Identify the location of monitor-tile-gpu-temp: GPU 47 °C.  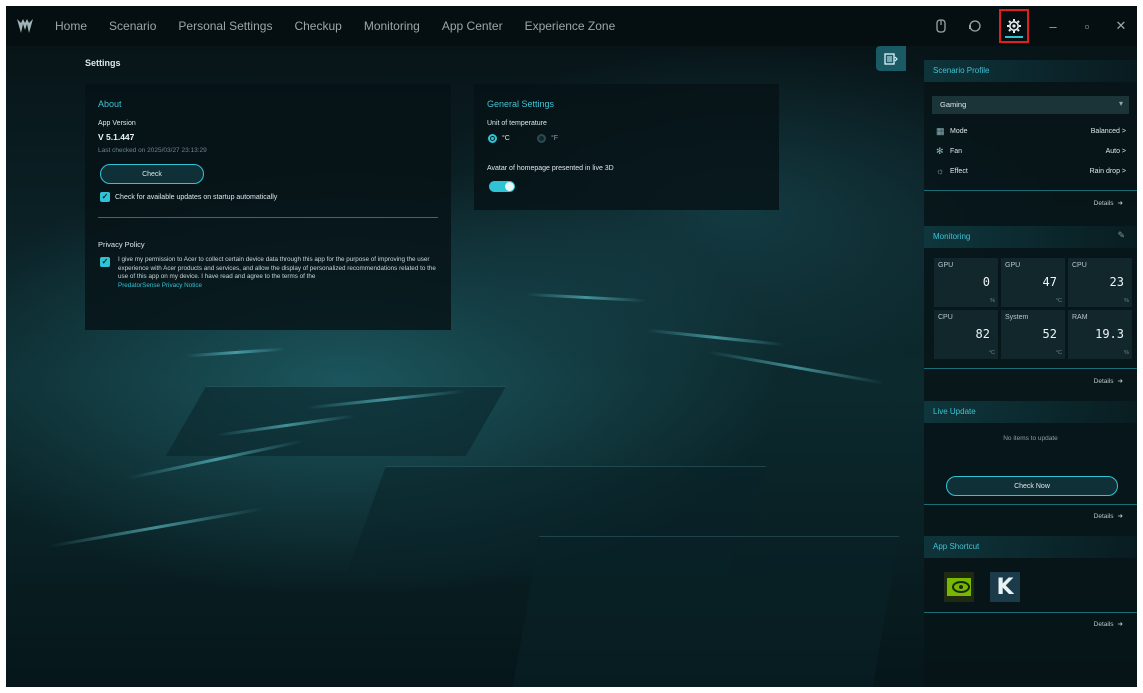
(1033, 282).